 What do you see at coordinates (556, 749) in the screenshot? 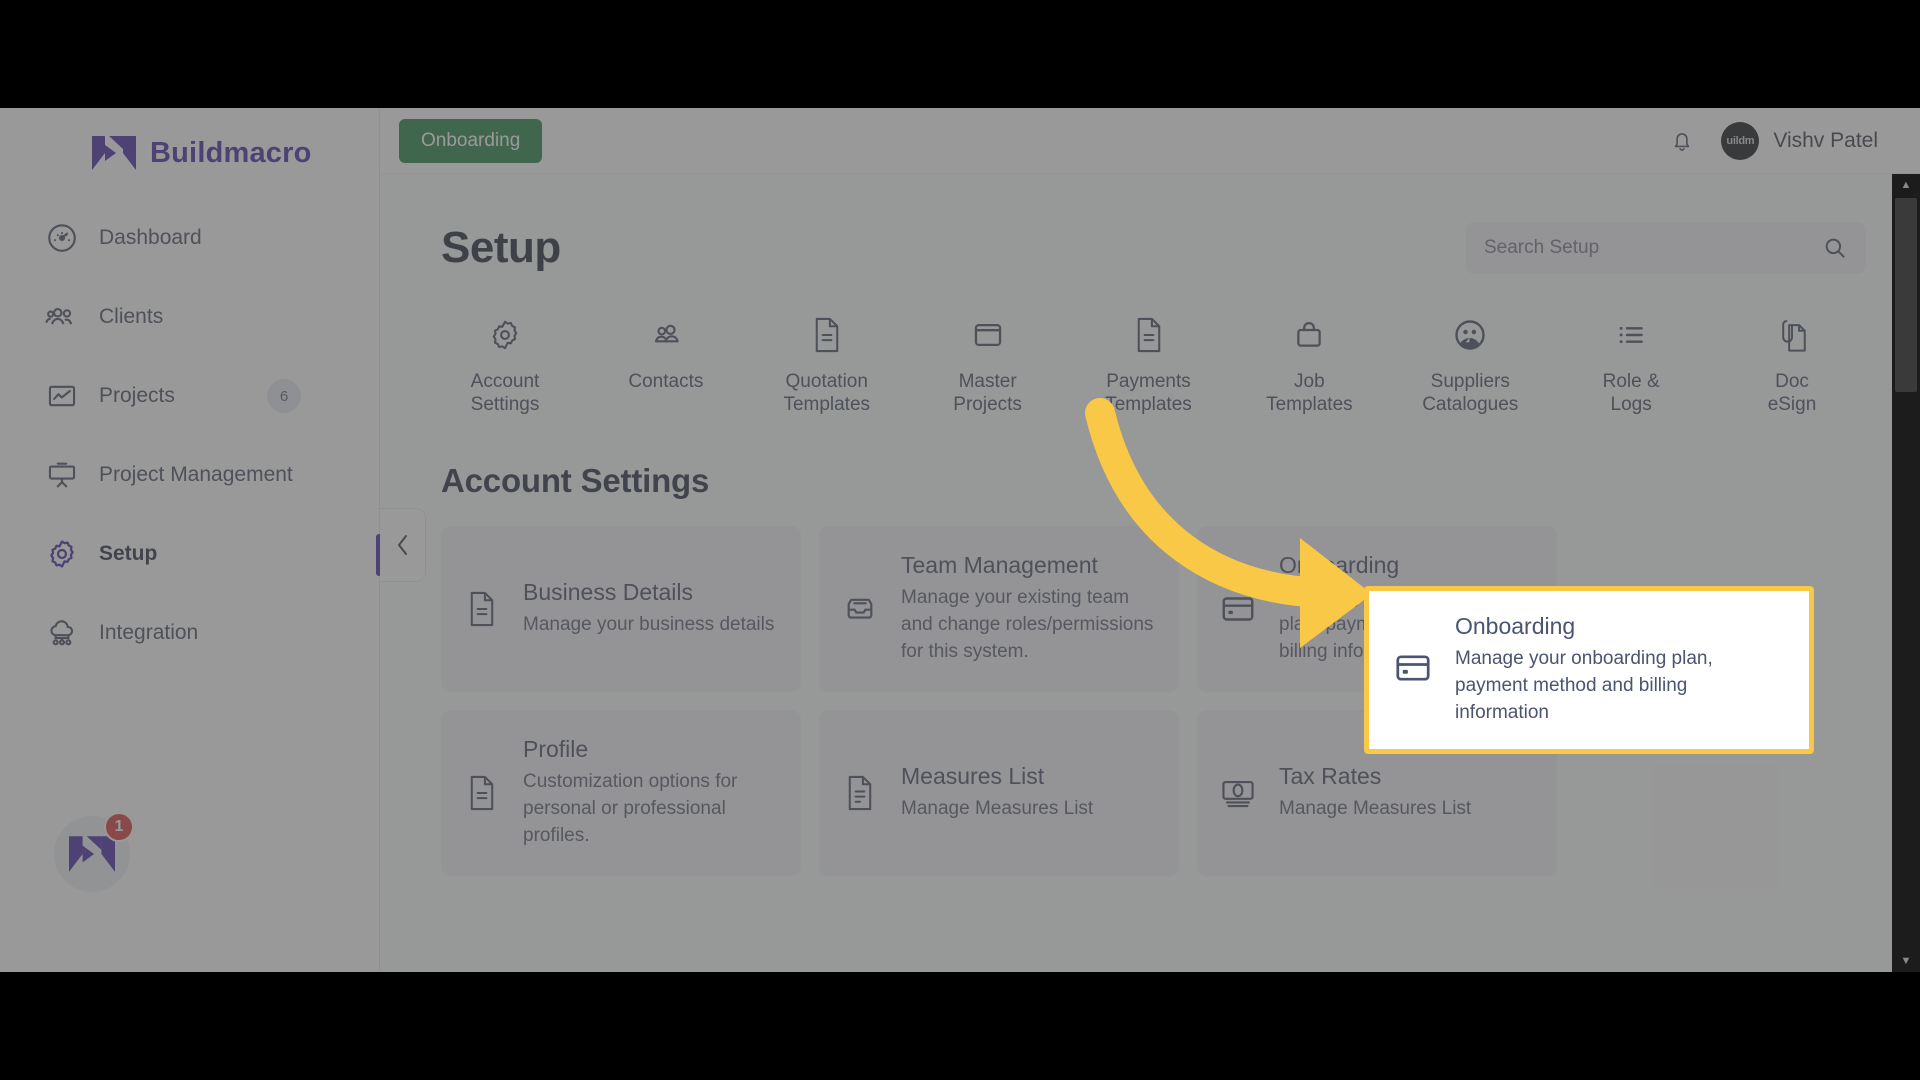
I see `card-title: Profile` at bounding box center [556, 749].